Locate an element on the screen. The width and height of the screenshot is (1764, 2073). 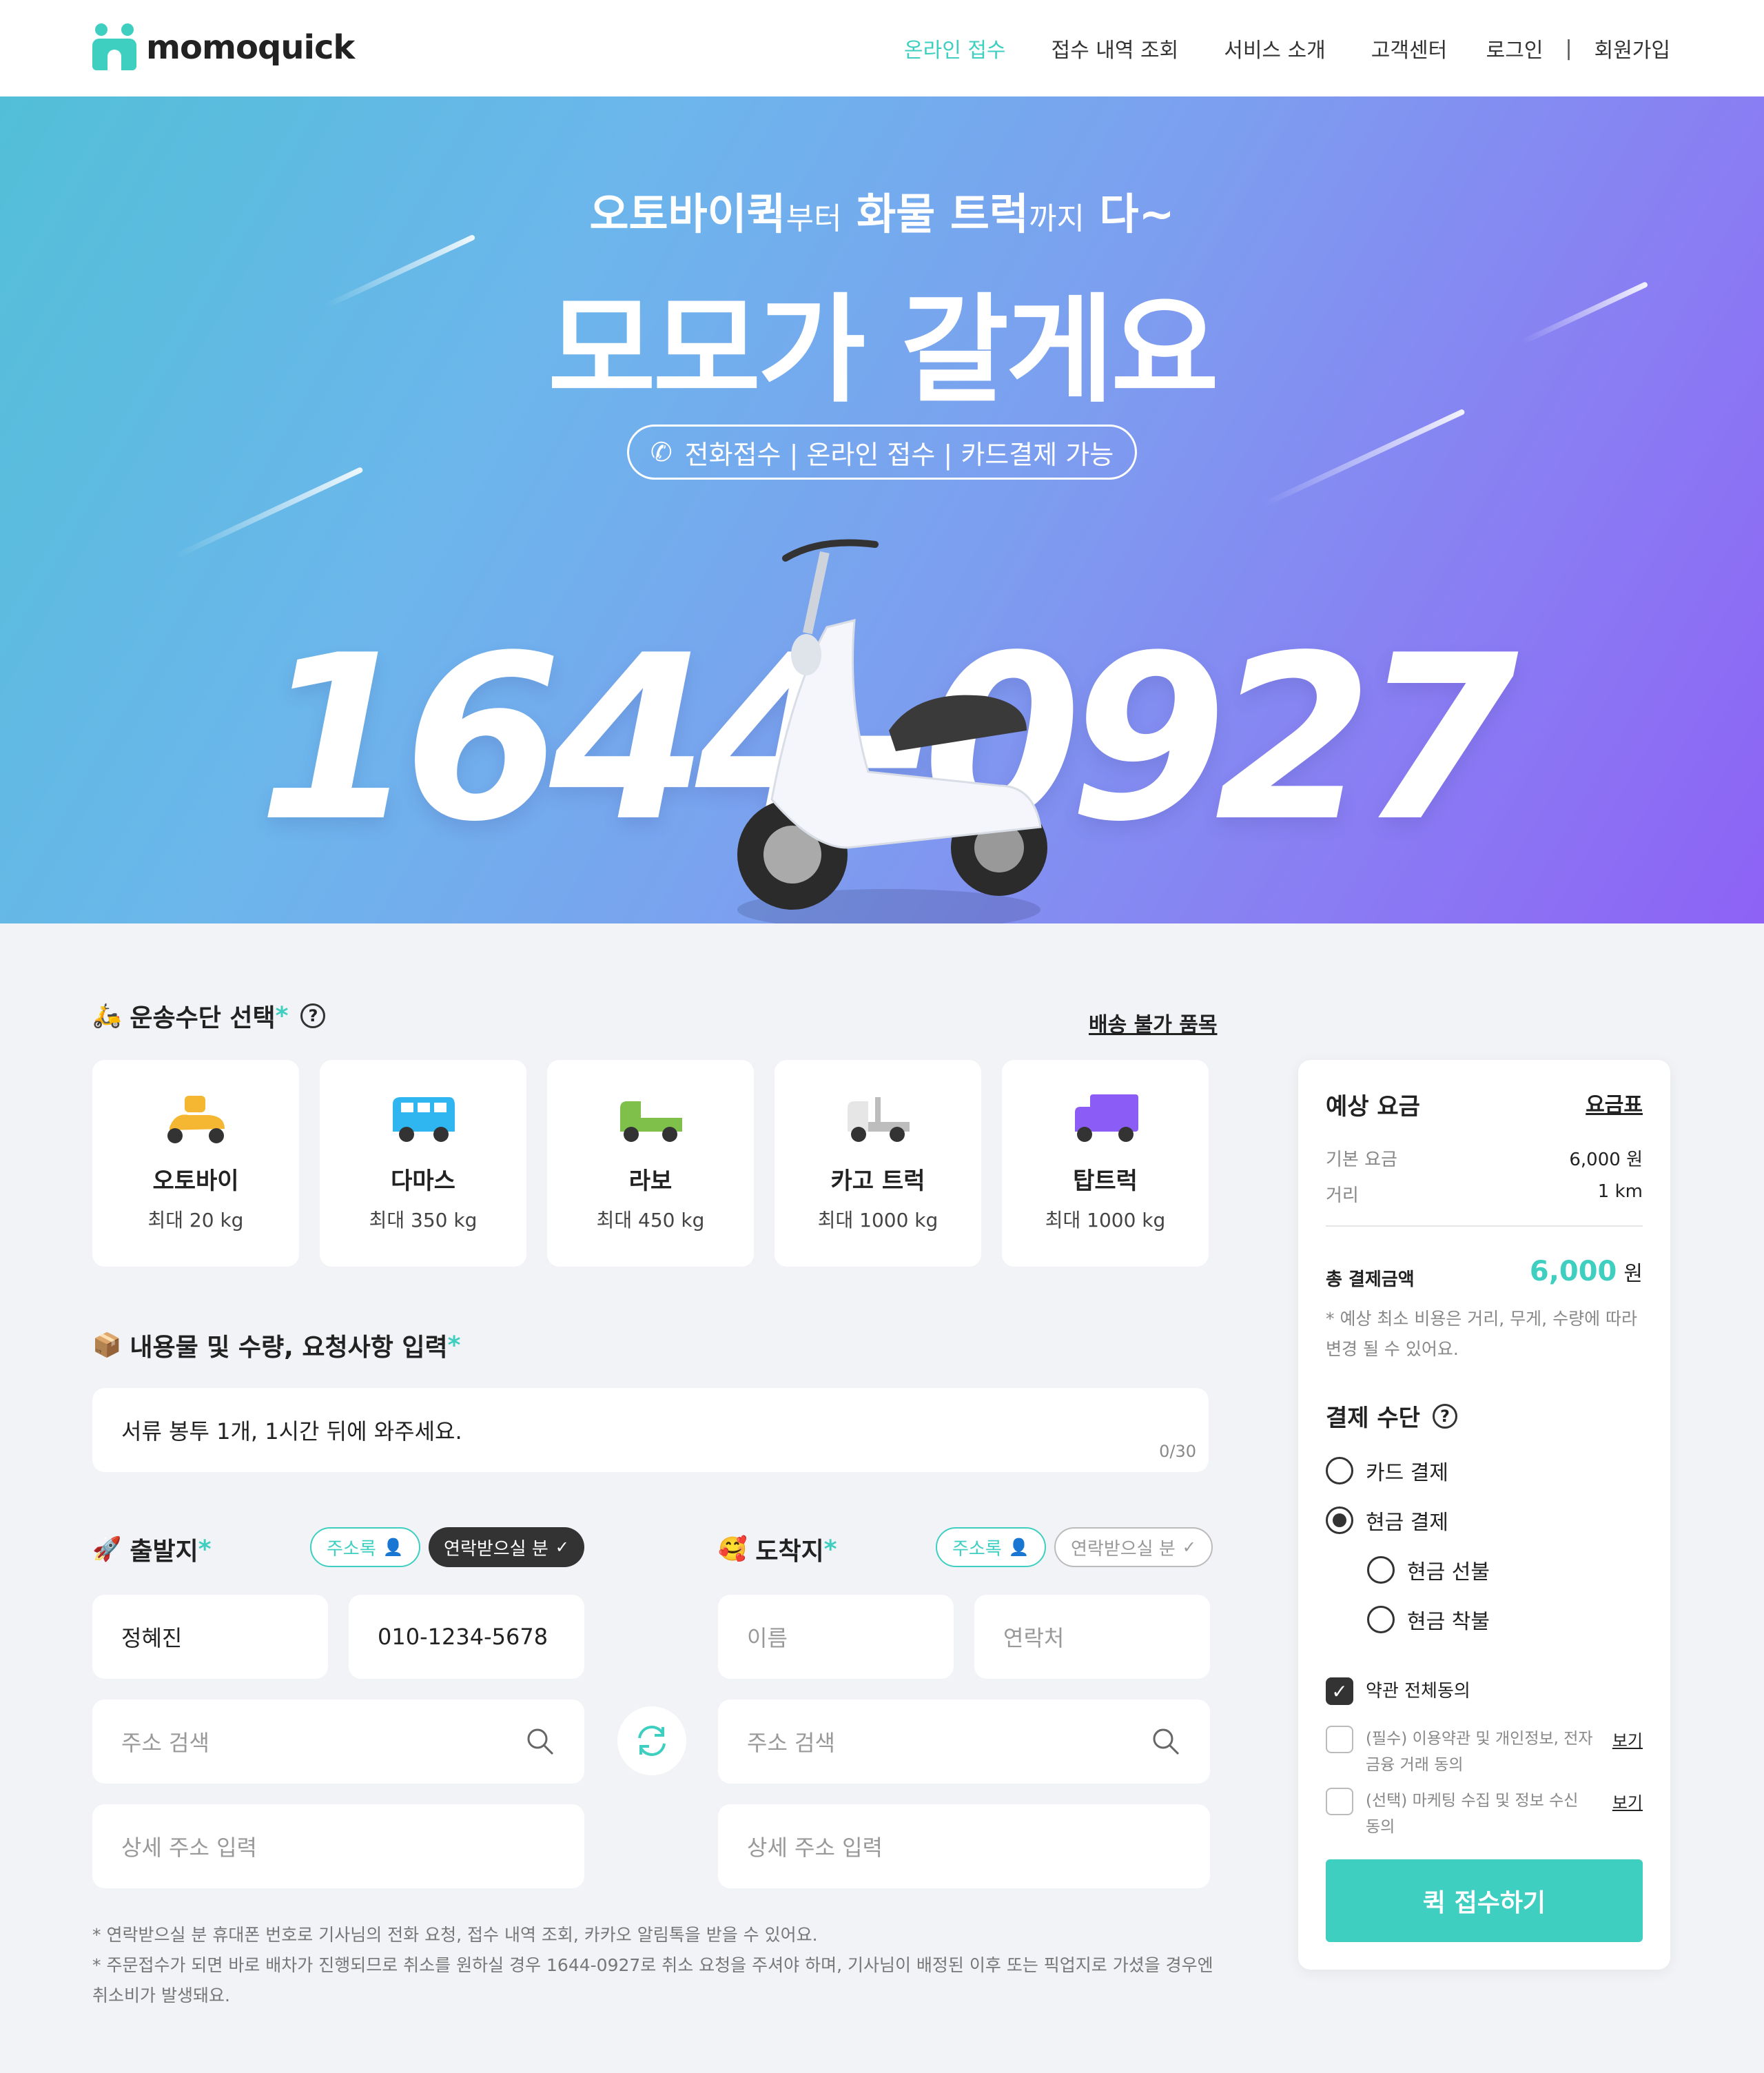
contents-input: 서류 봉투 1개, 1시간 뒤에 와주세요. 0/30 is located at coordinates (650, 1430).